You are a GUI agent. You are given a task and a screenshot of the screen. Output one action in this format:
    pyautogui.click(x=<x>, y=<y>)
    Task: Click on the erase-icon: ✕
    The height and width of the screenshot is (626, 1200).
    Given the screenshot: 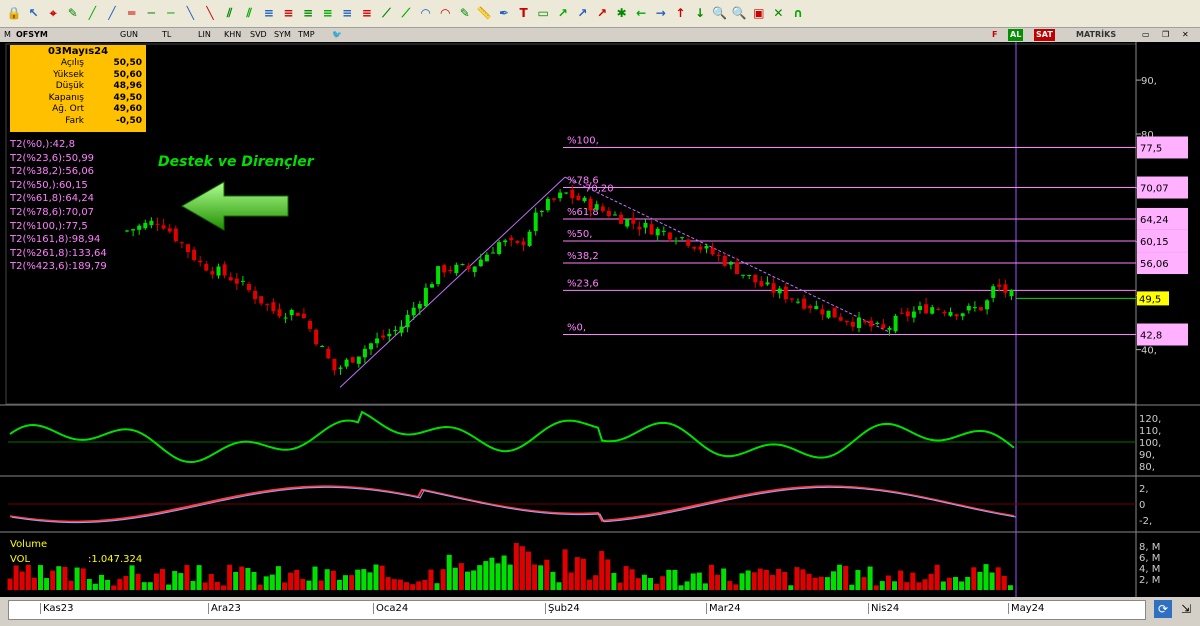 What is the action you would take?
    pyautogui.click(x=778, y=13)
    